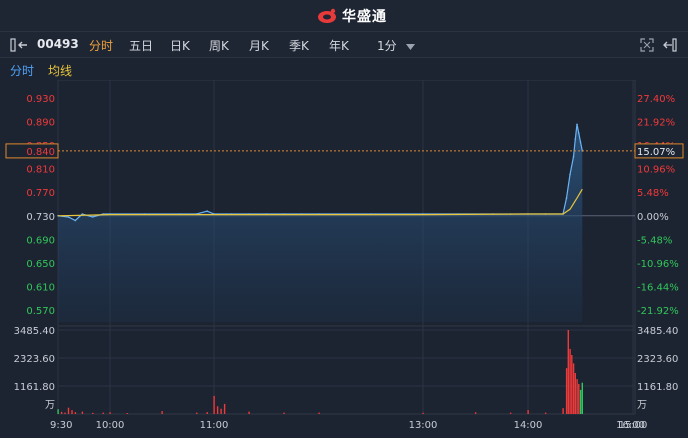  Describe the element at coordinates (34, 331) in the screenshot. I see `volume-tick-label: 3485.40` at that location.